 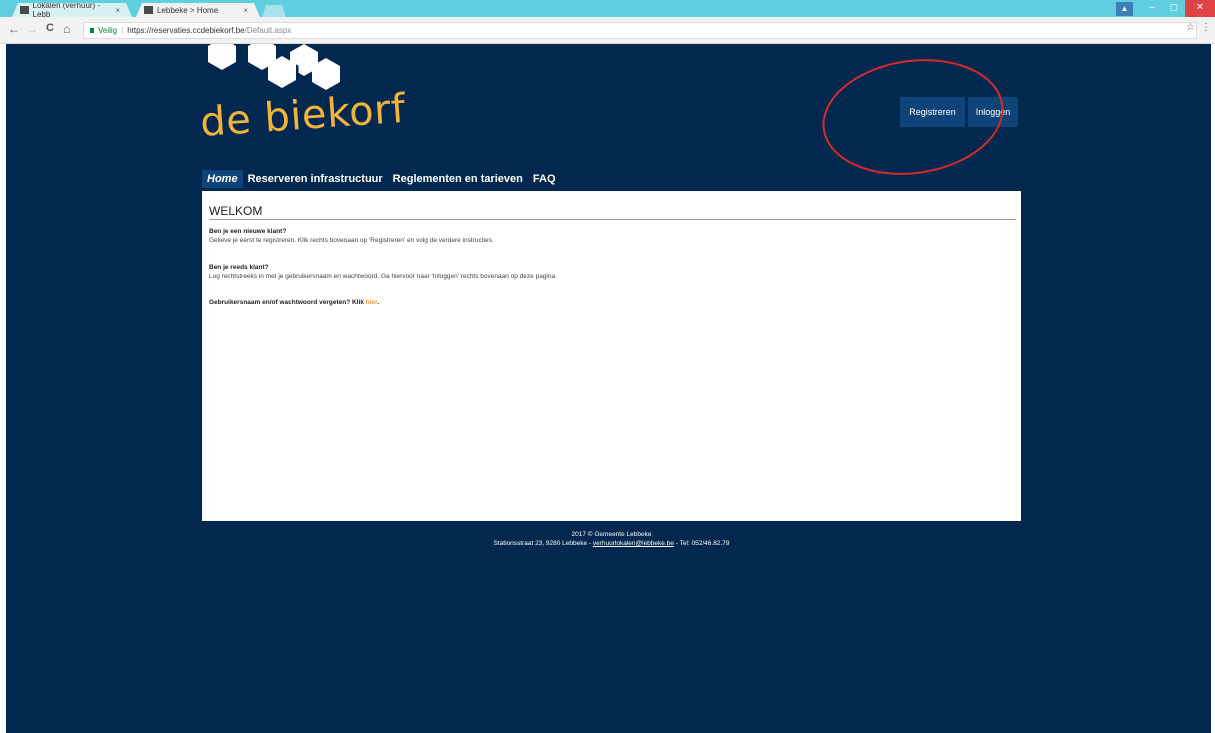 I want to click on browser-tab: Lokalen (verhuur) - Lebb ×, so click(x=72, y=10).